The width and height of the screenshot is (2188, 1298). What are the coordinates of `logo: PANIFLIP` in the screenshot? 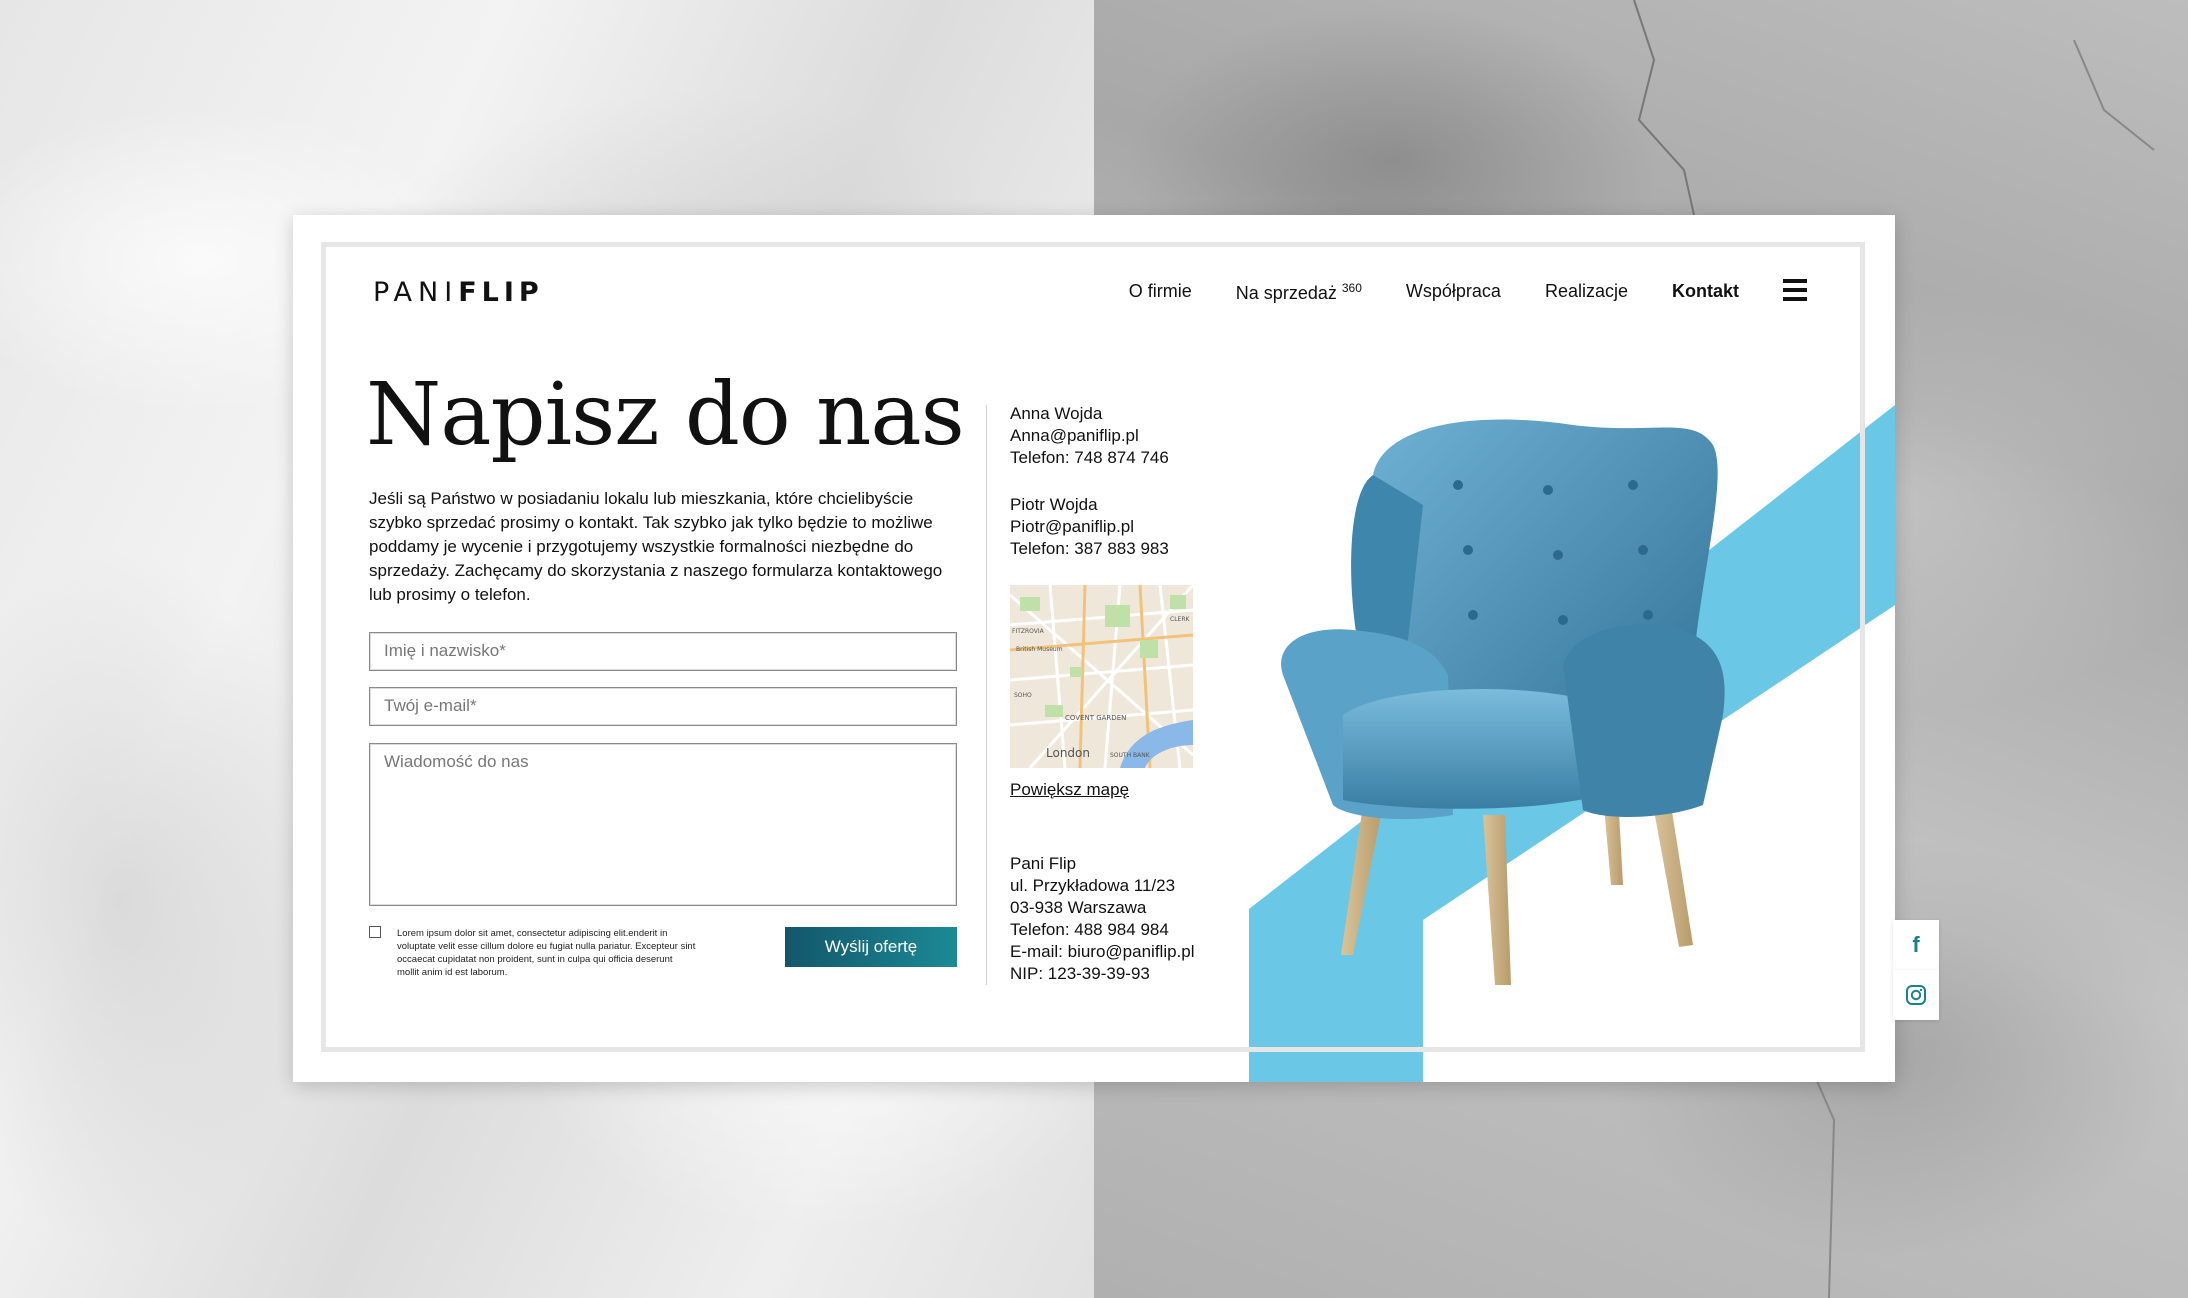 It's located at (458, 292).